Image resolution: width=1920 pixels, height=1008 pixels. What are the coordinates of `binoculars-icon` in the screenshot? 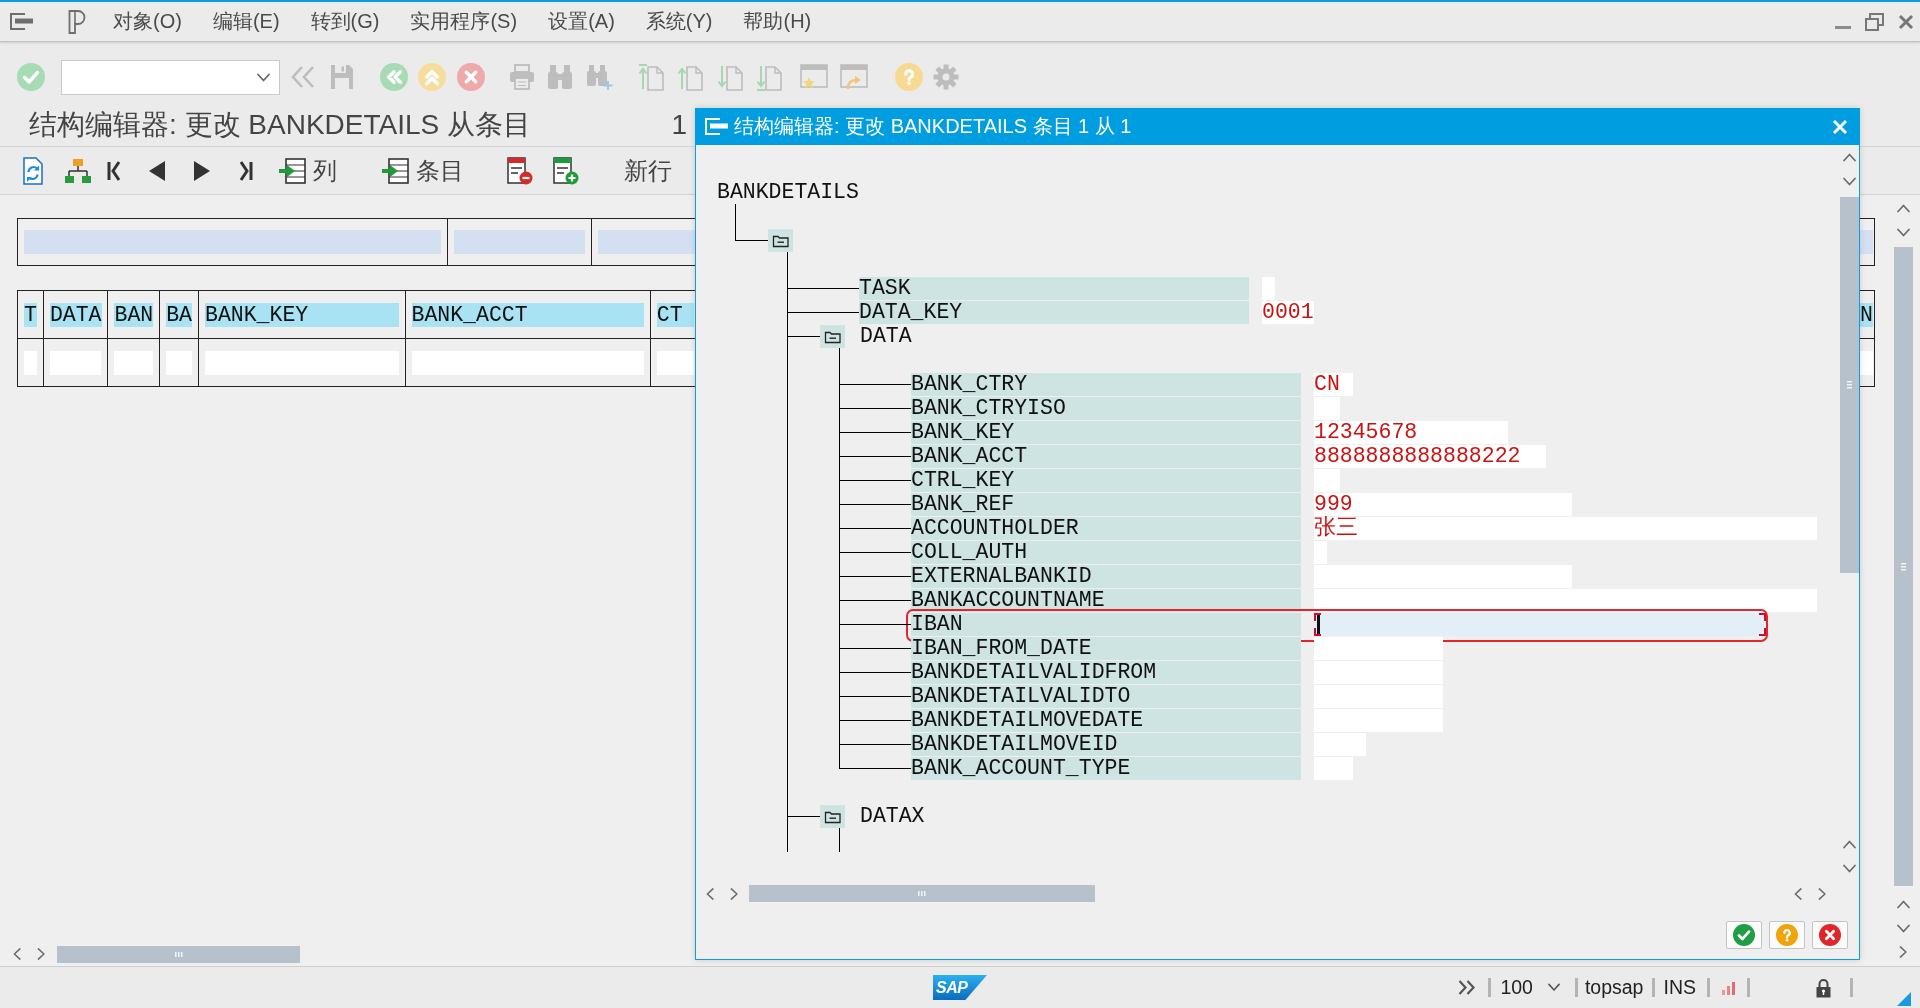 It's located at (560, 77).